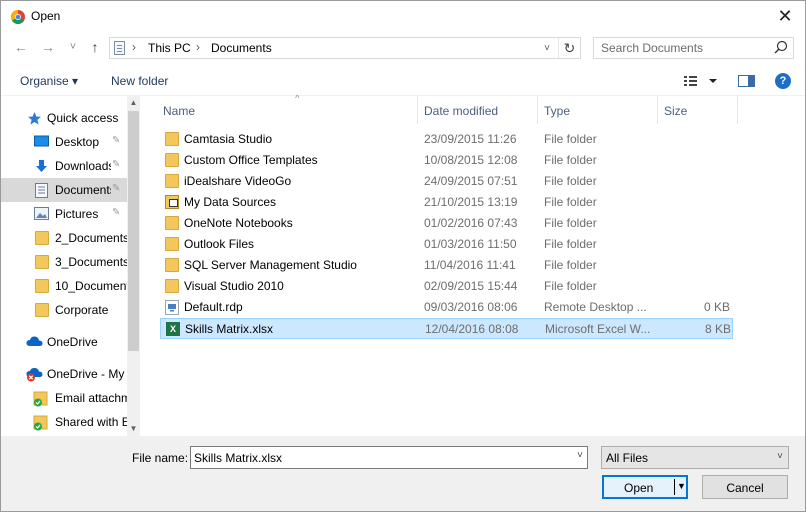 This screenshot has width=806, height=512. I want to click on help-icon: ?, so click(783, 81).